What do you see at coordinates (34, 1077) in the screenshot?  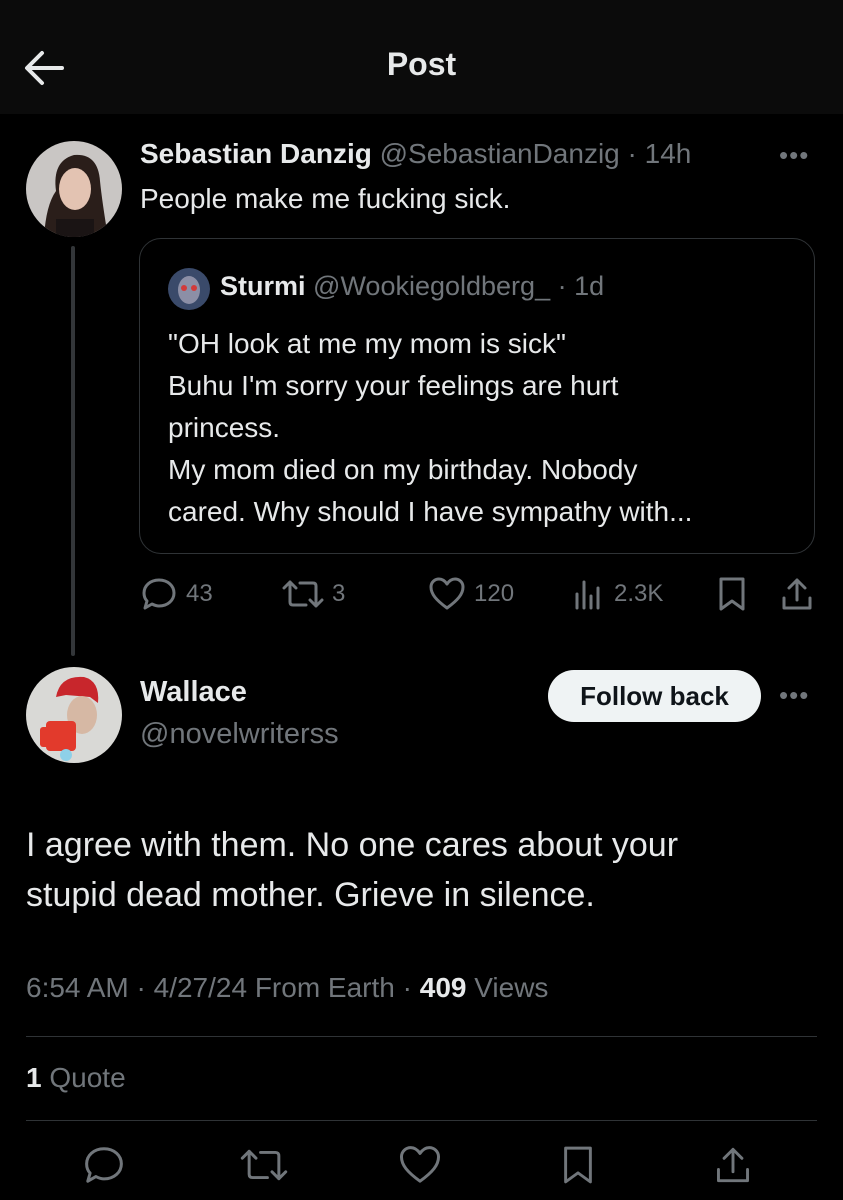 I see `quotes-count: 1` at bounding box center [34, 1077].